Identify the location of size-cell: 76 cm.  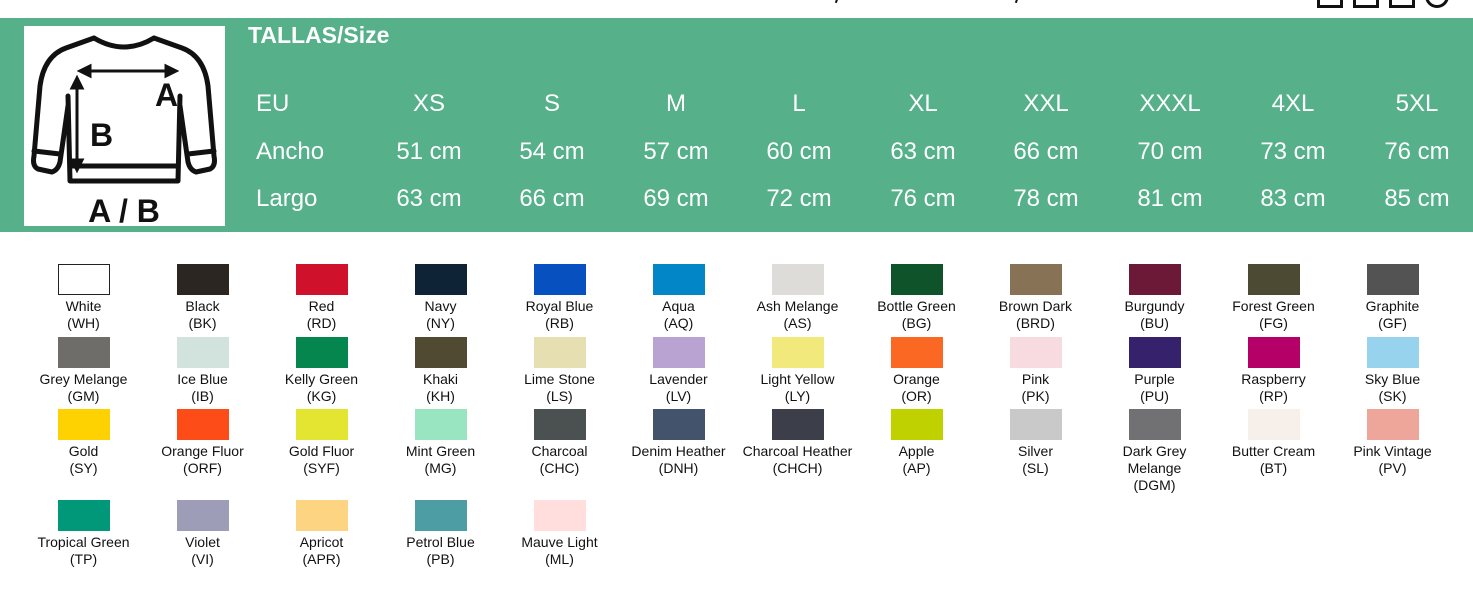
(923, 198).